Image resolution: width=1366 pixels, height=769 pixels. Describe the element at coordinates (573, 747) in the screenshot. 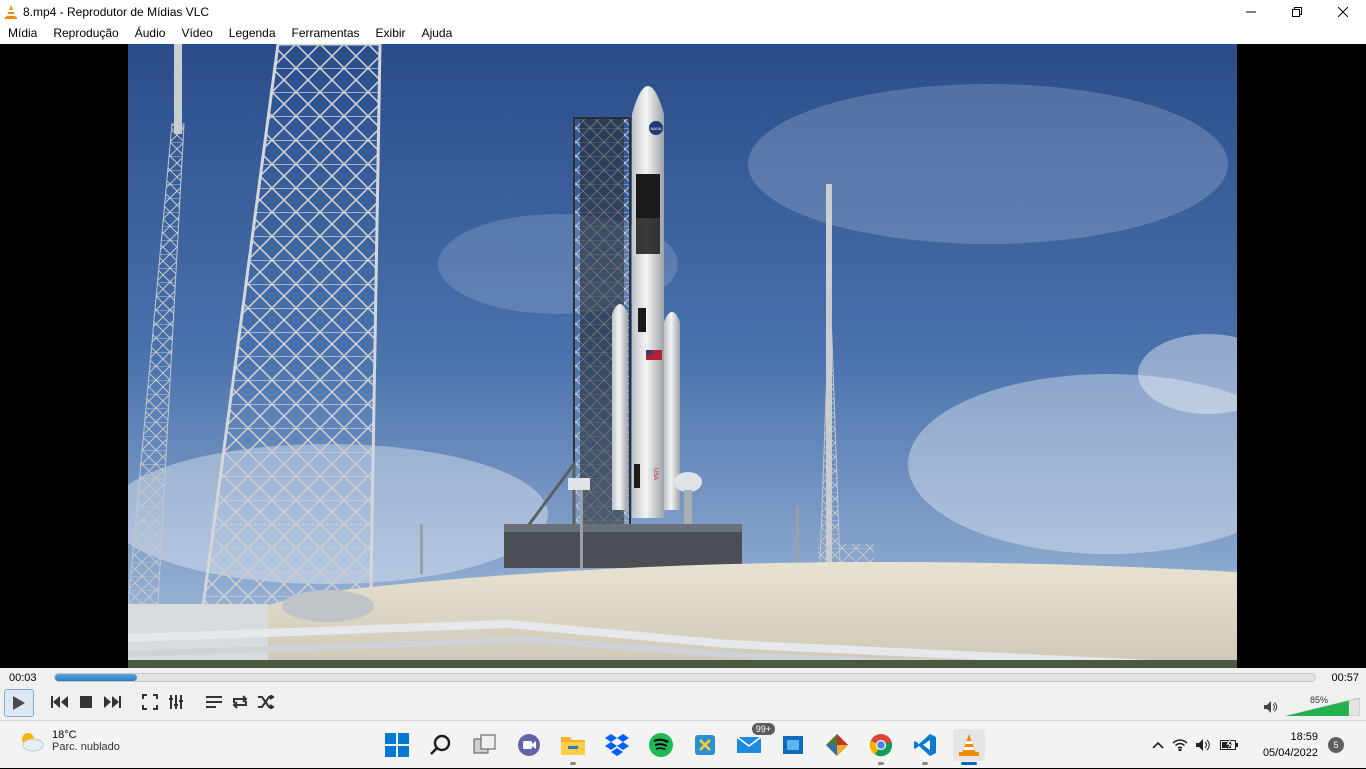

I see `file-explorer-button` at that location.